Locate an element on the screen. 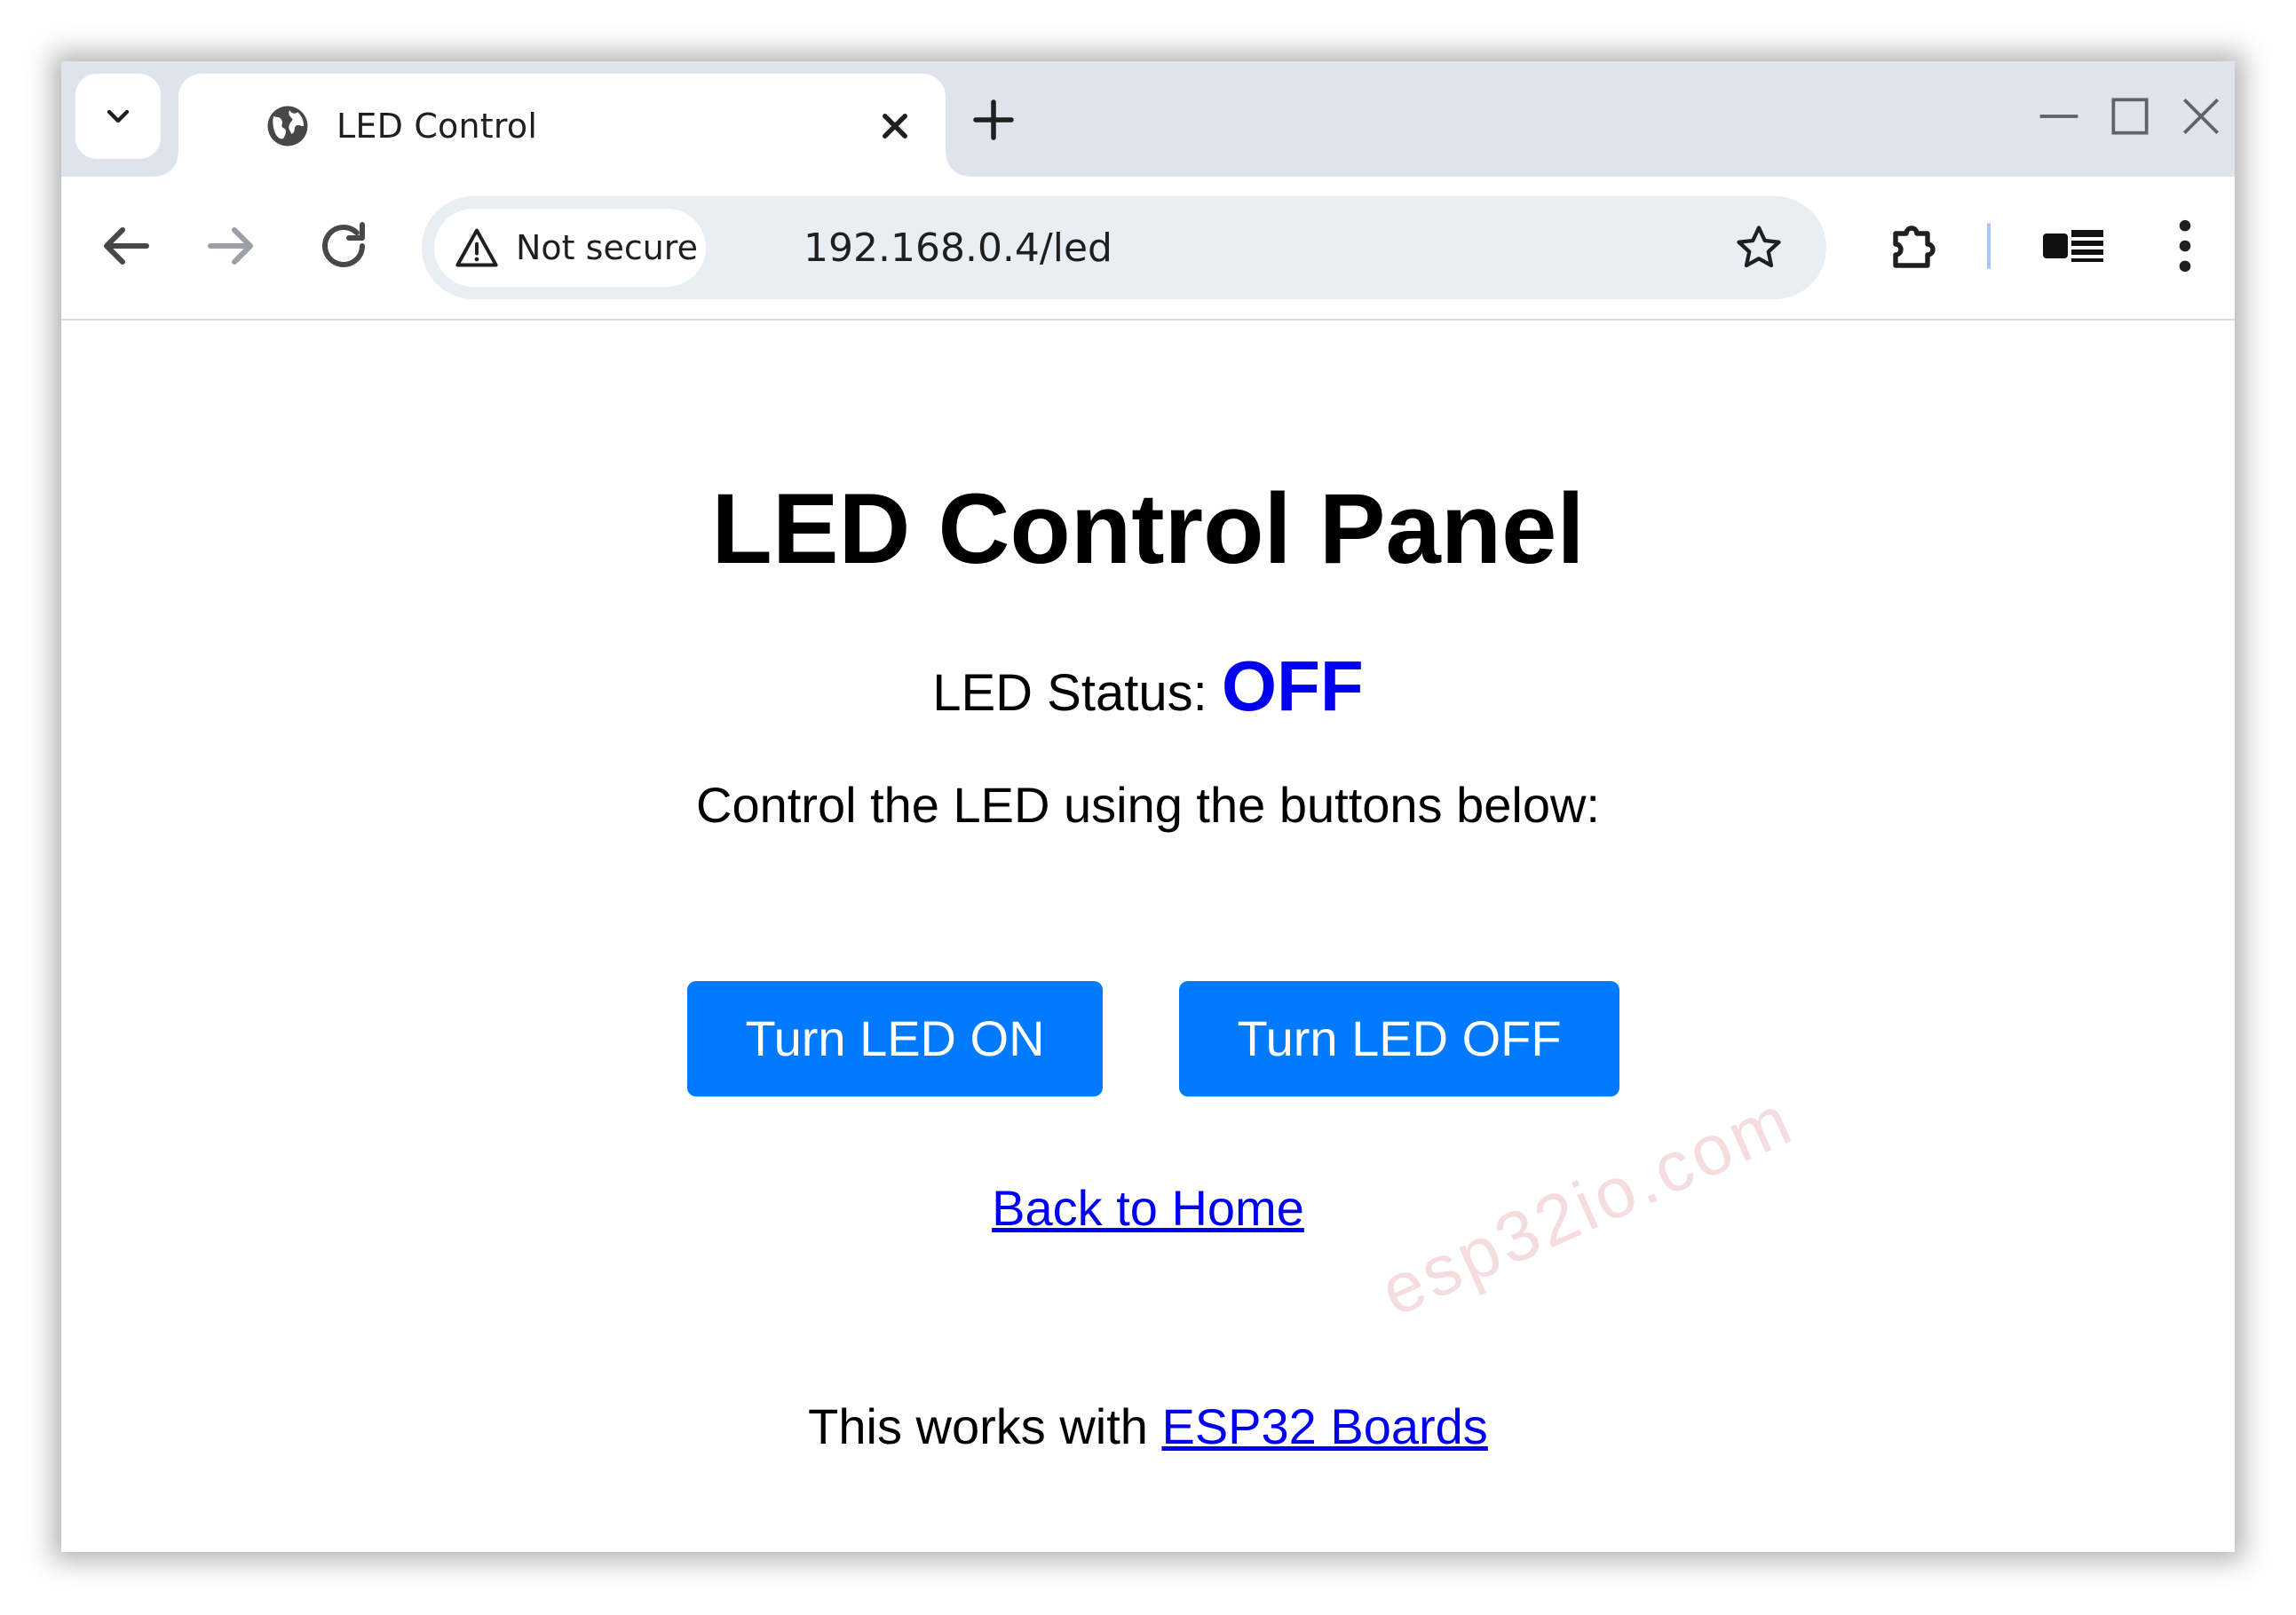 Image resolution: width=2296 pixels, height=1615 pixels. status-value: OFF is located at coordinates (1292, 685).